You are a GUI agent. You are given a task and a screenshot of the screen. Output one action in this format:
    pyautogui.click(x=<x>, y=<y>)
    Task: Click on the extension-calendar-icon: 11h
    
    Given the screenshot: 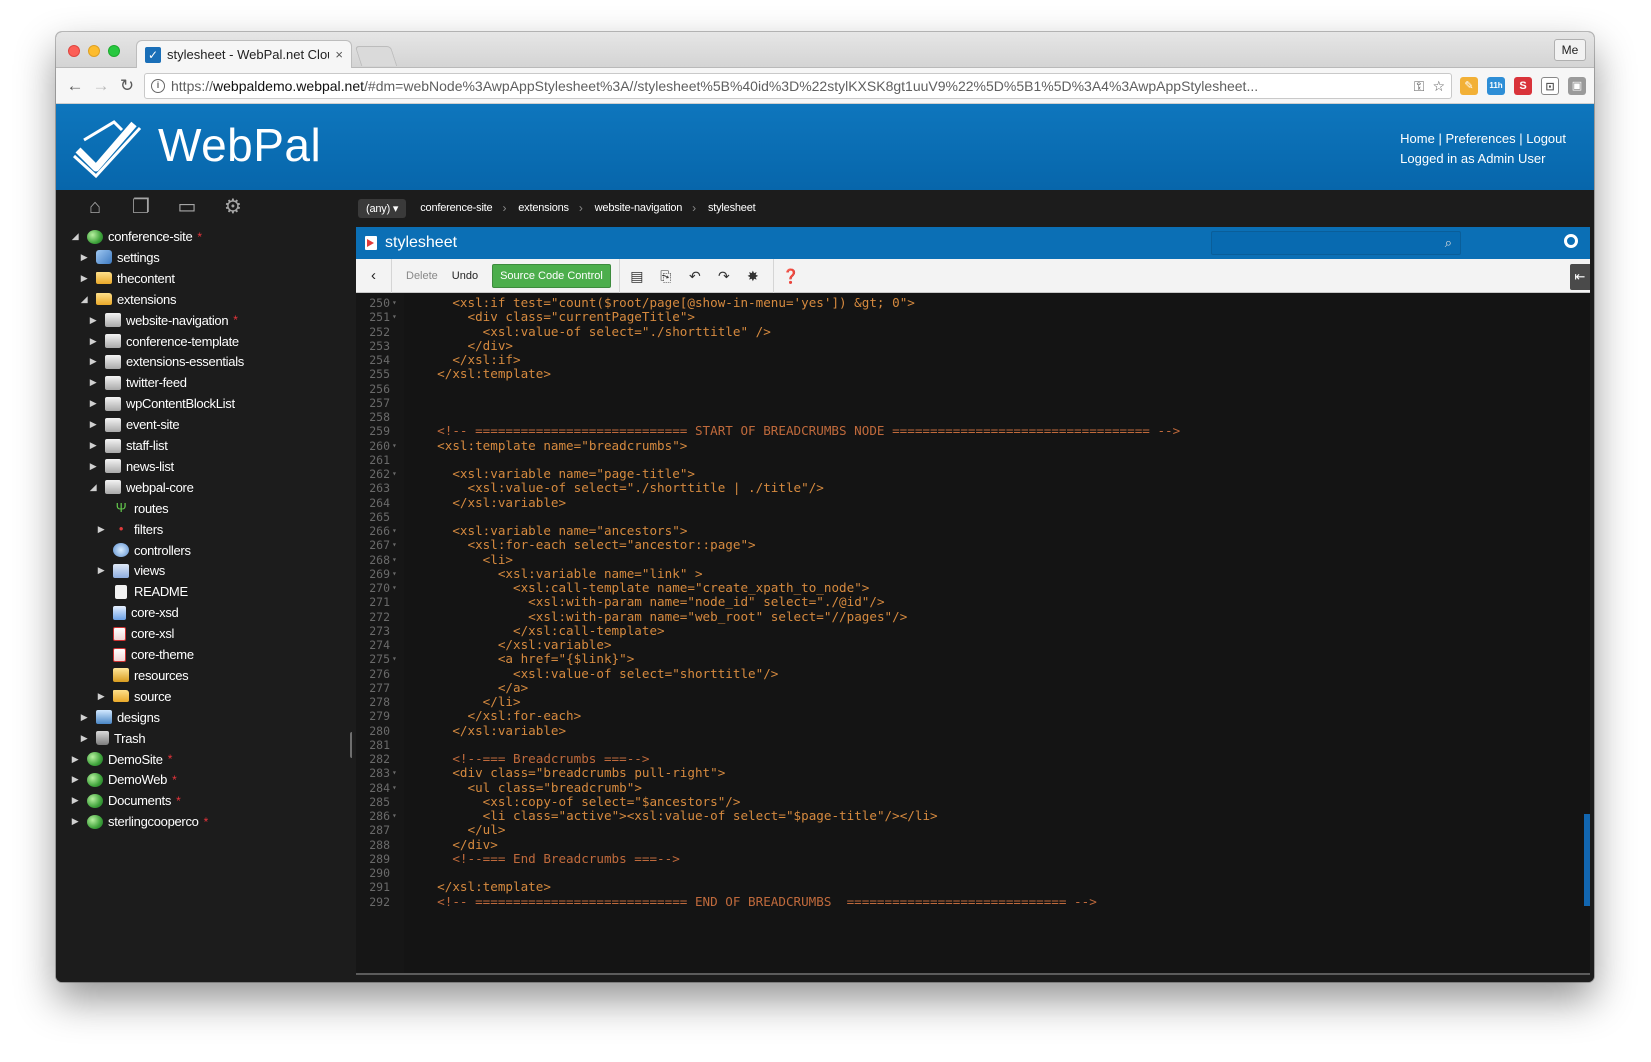 What is the action you would take?
    pyautogui.click(x=1496, y=86)
    